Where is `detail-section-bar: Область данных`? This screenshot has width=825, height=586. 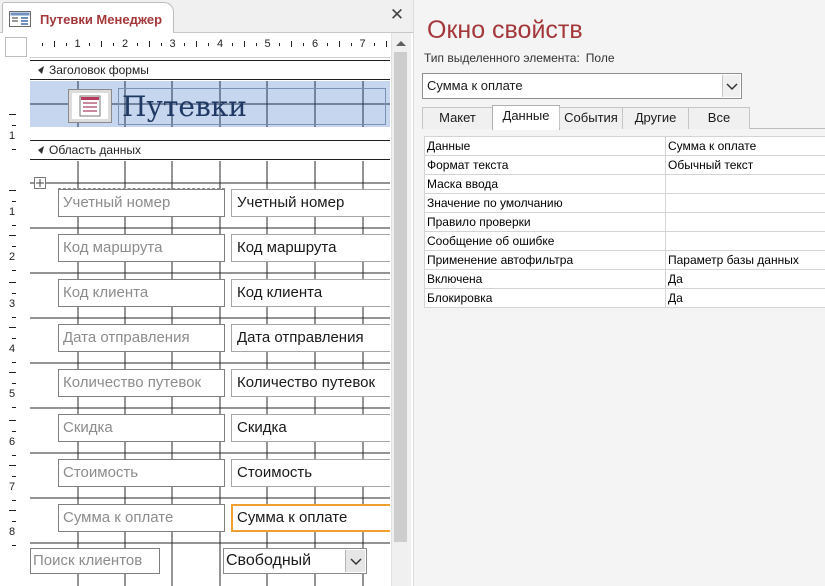
detail-section-bar: Область данных is located at coordinates (210, 150).